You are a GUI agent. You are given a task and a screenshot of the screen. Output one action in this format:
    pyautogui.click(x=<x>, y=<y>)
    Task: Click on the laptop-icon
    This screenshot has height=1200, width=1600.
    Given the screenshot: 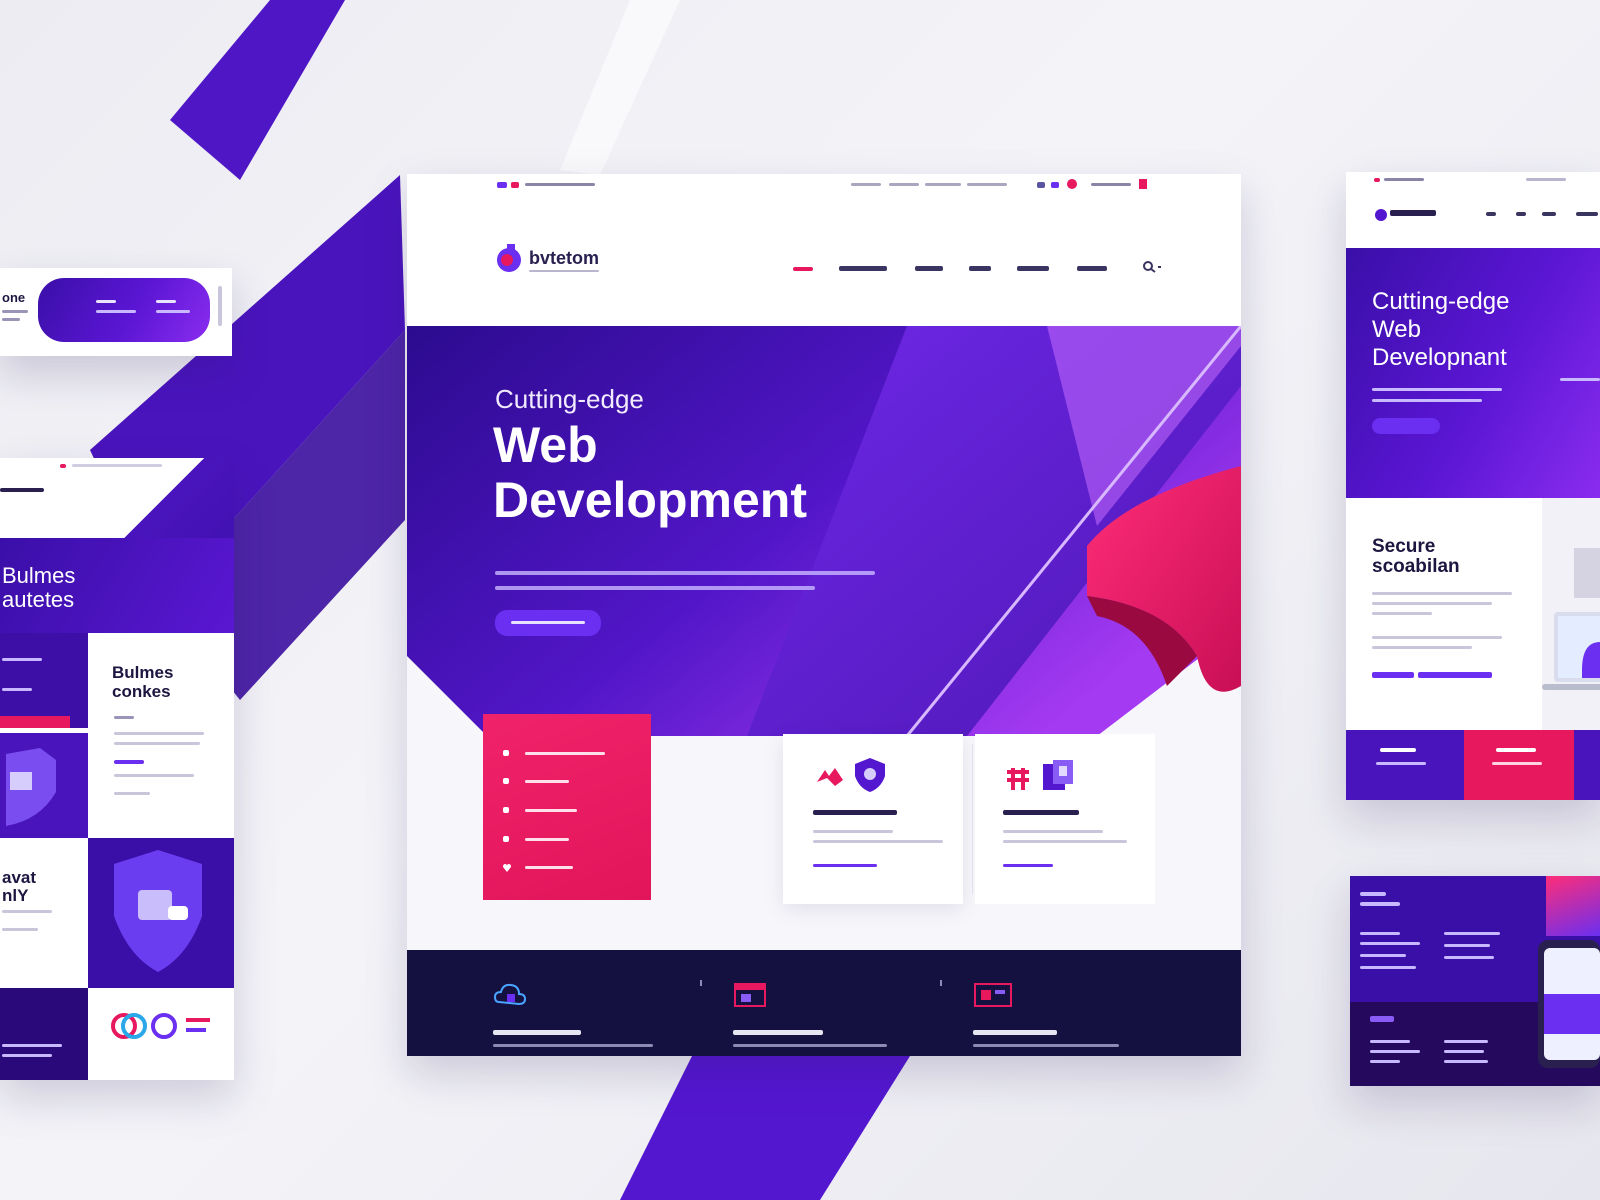 What is the action you would take?
    pyautogui.click(x=1571, y=651)
    